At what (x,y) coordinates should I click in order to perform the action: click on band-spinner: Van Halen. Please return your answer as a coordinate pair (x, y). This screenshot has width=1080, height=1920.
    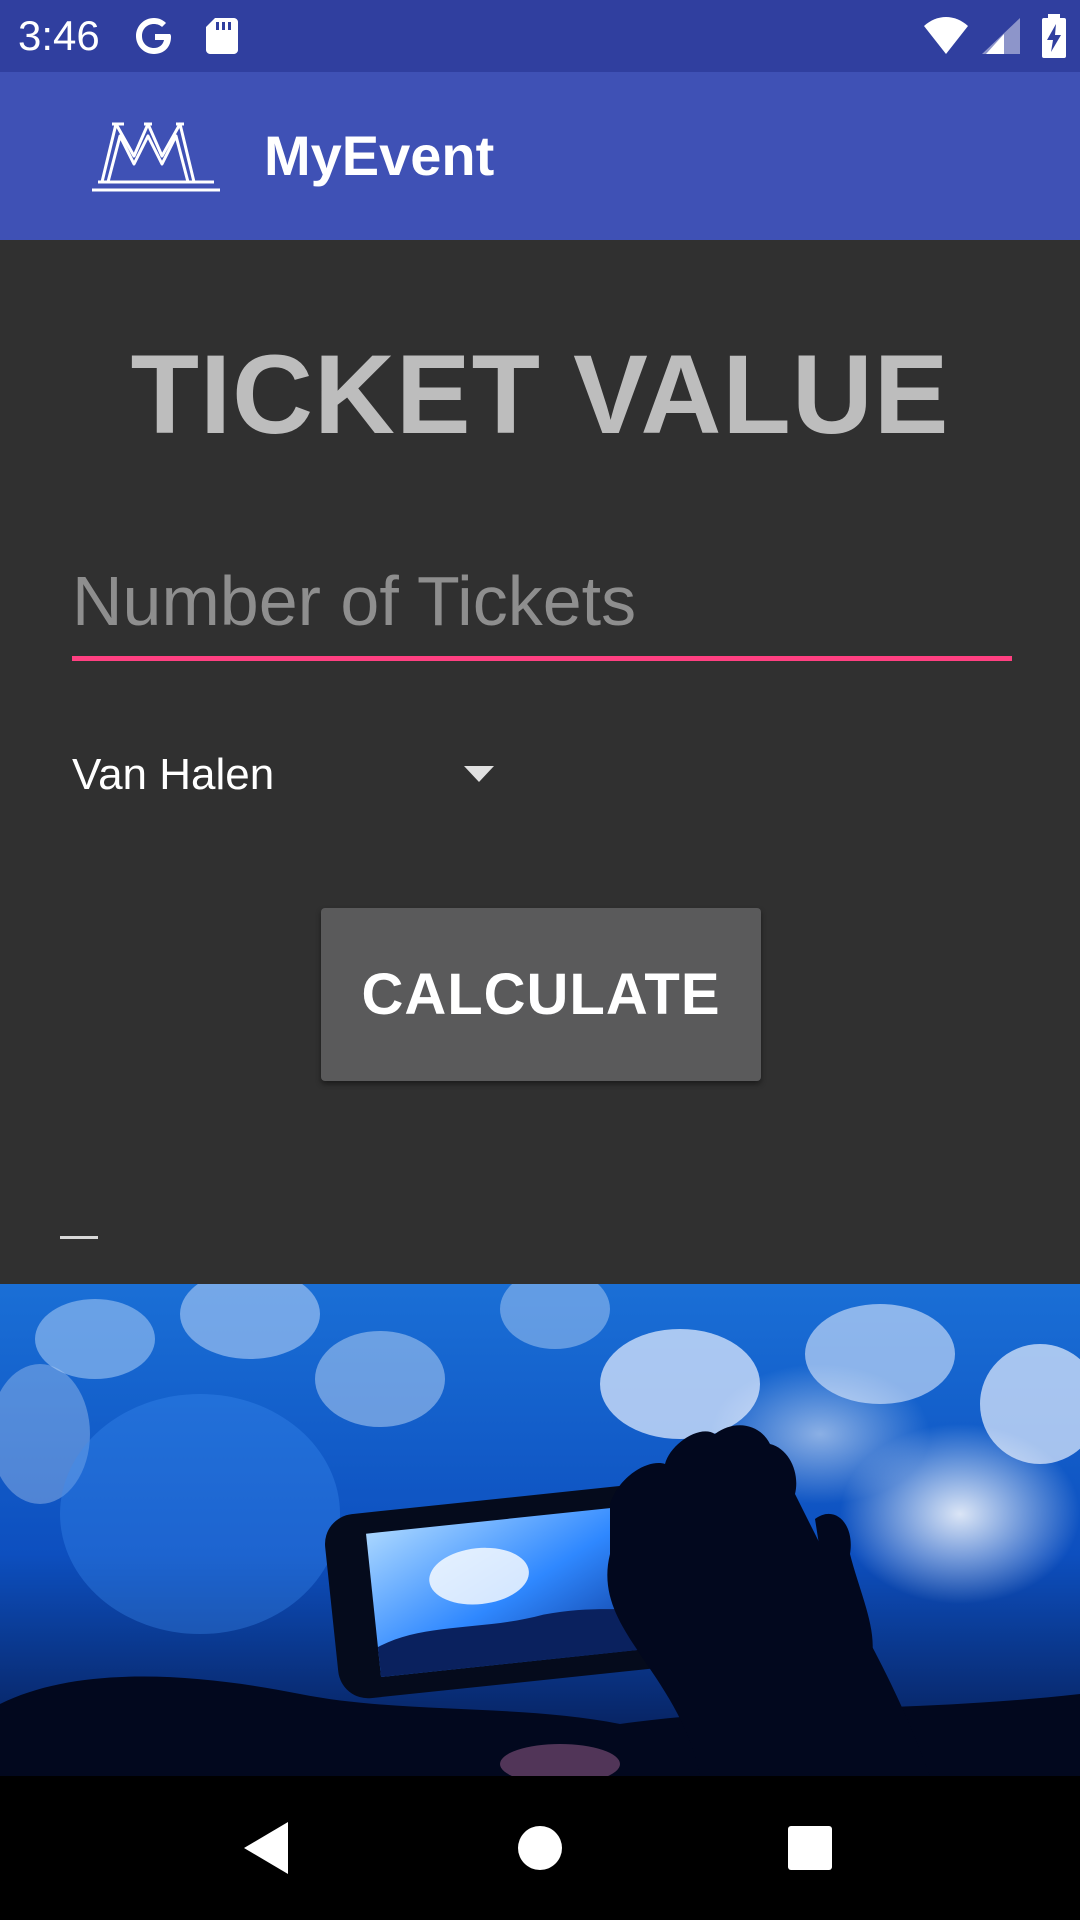
    Looking at the image, I should click on (287, 775).